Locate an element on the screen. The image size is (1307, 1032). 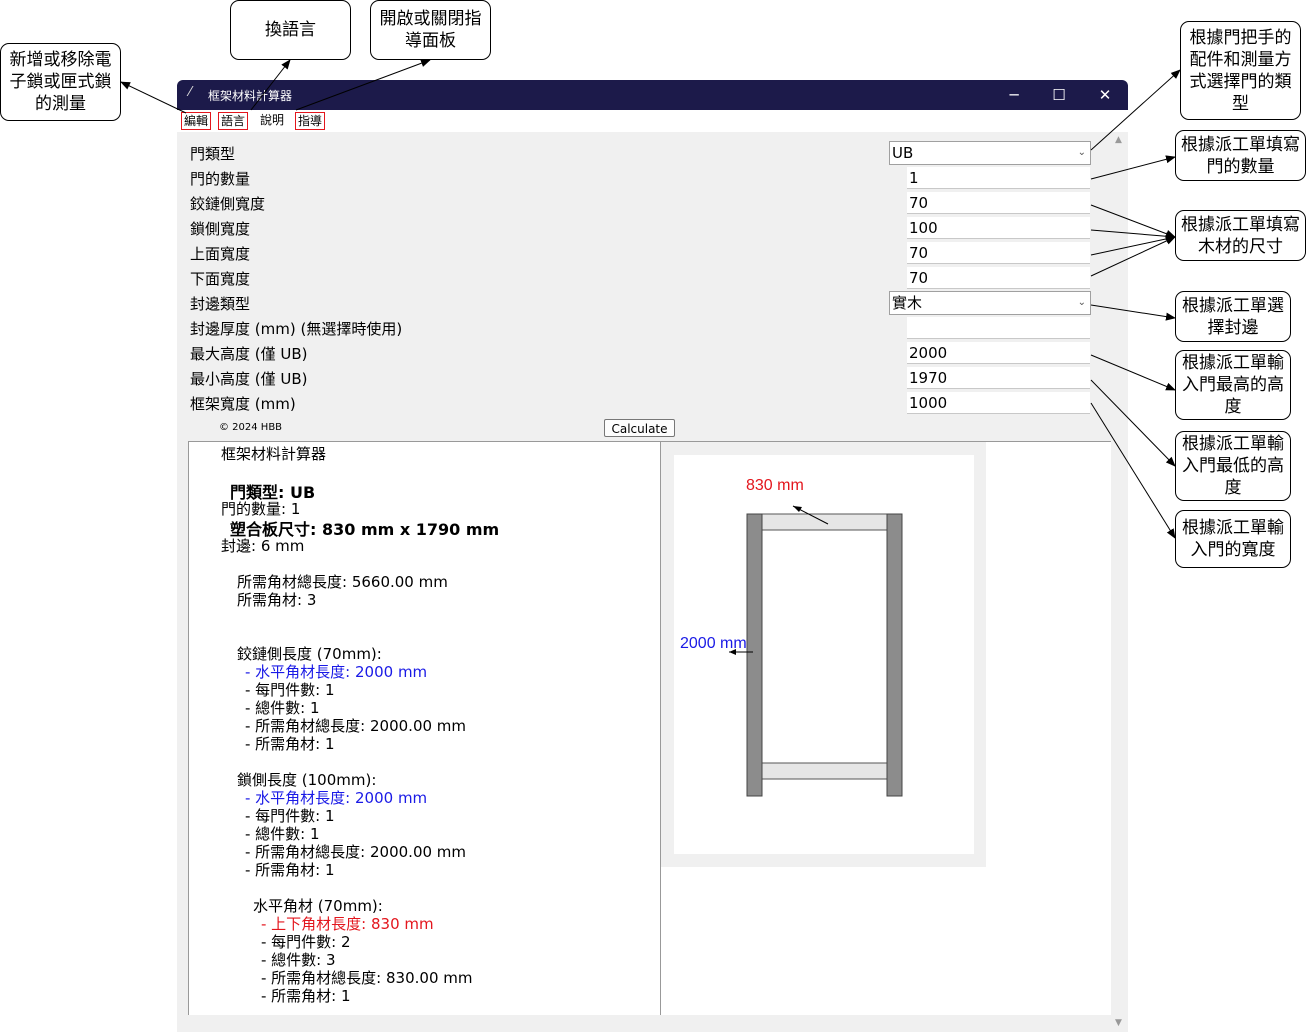
lock-needed: - 所需角材: 1 is located at coordinates (290, 870).